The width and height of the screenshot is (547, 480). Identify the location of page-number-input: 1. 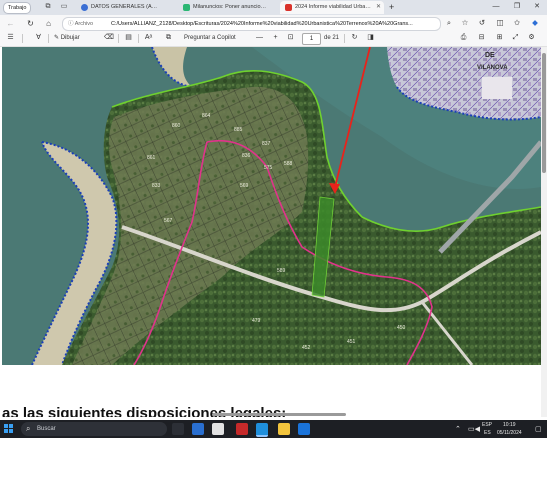
(311, 39).